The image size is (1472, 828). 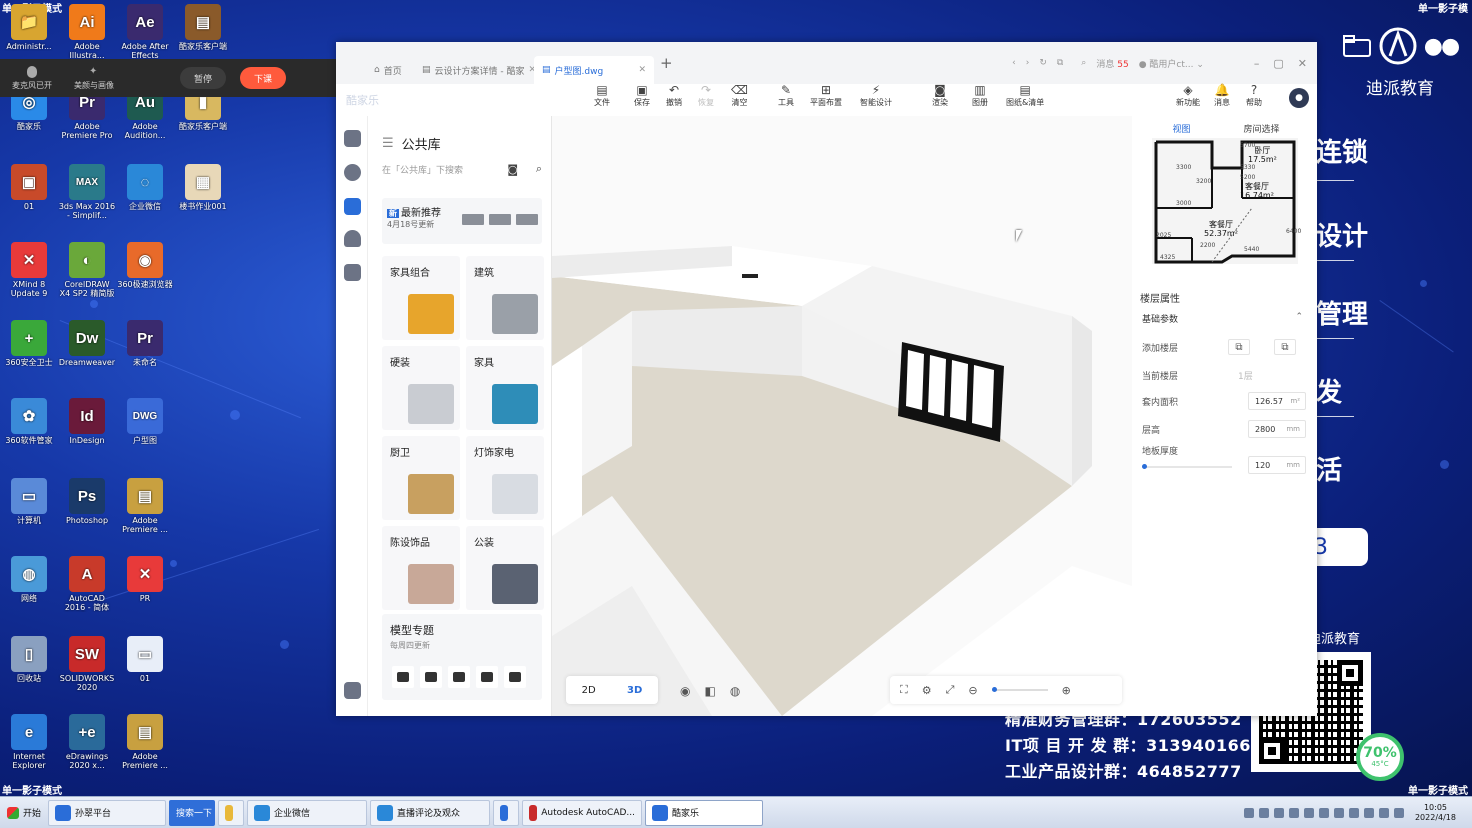 What do you see at coordinates (994, 689) in the screenshot?
I see `zoom-handle` at bounding box center [994, 689].